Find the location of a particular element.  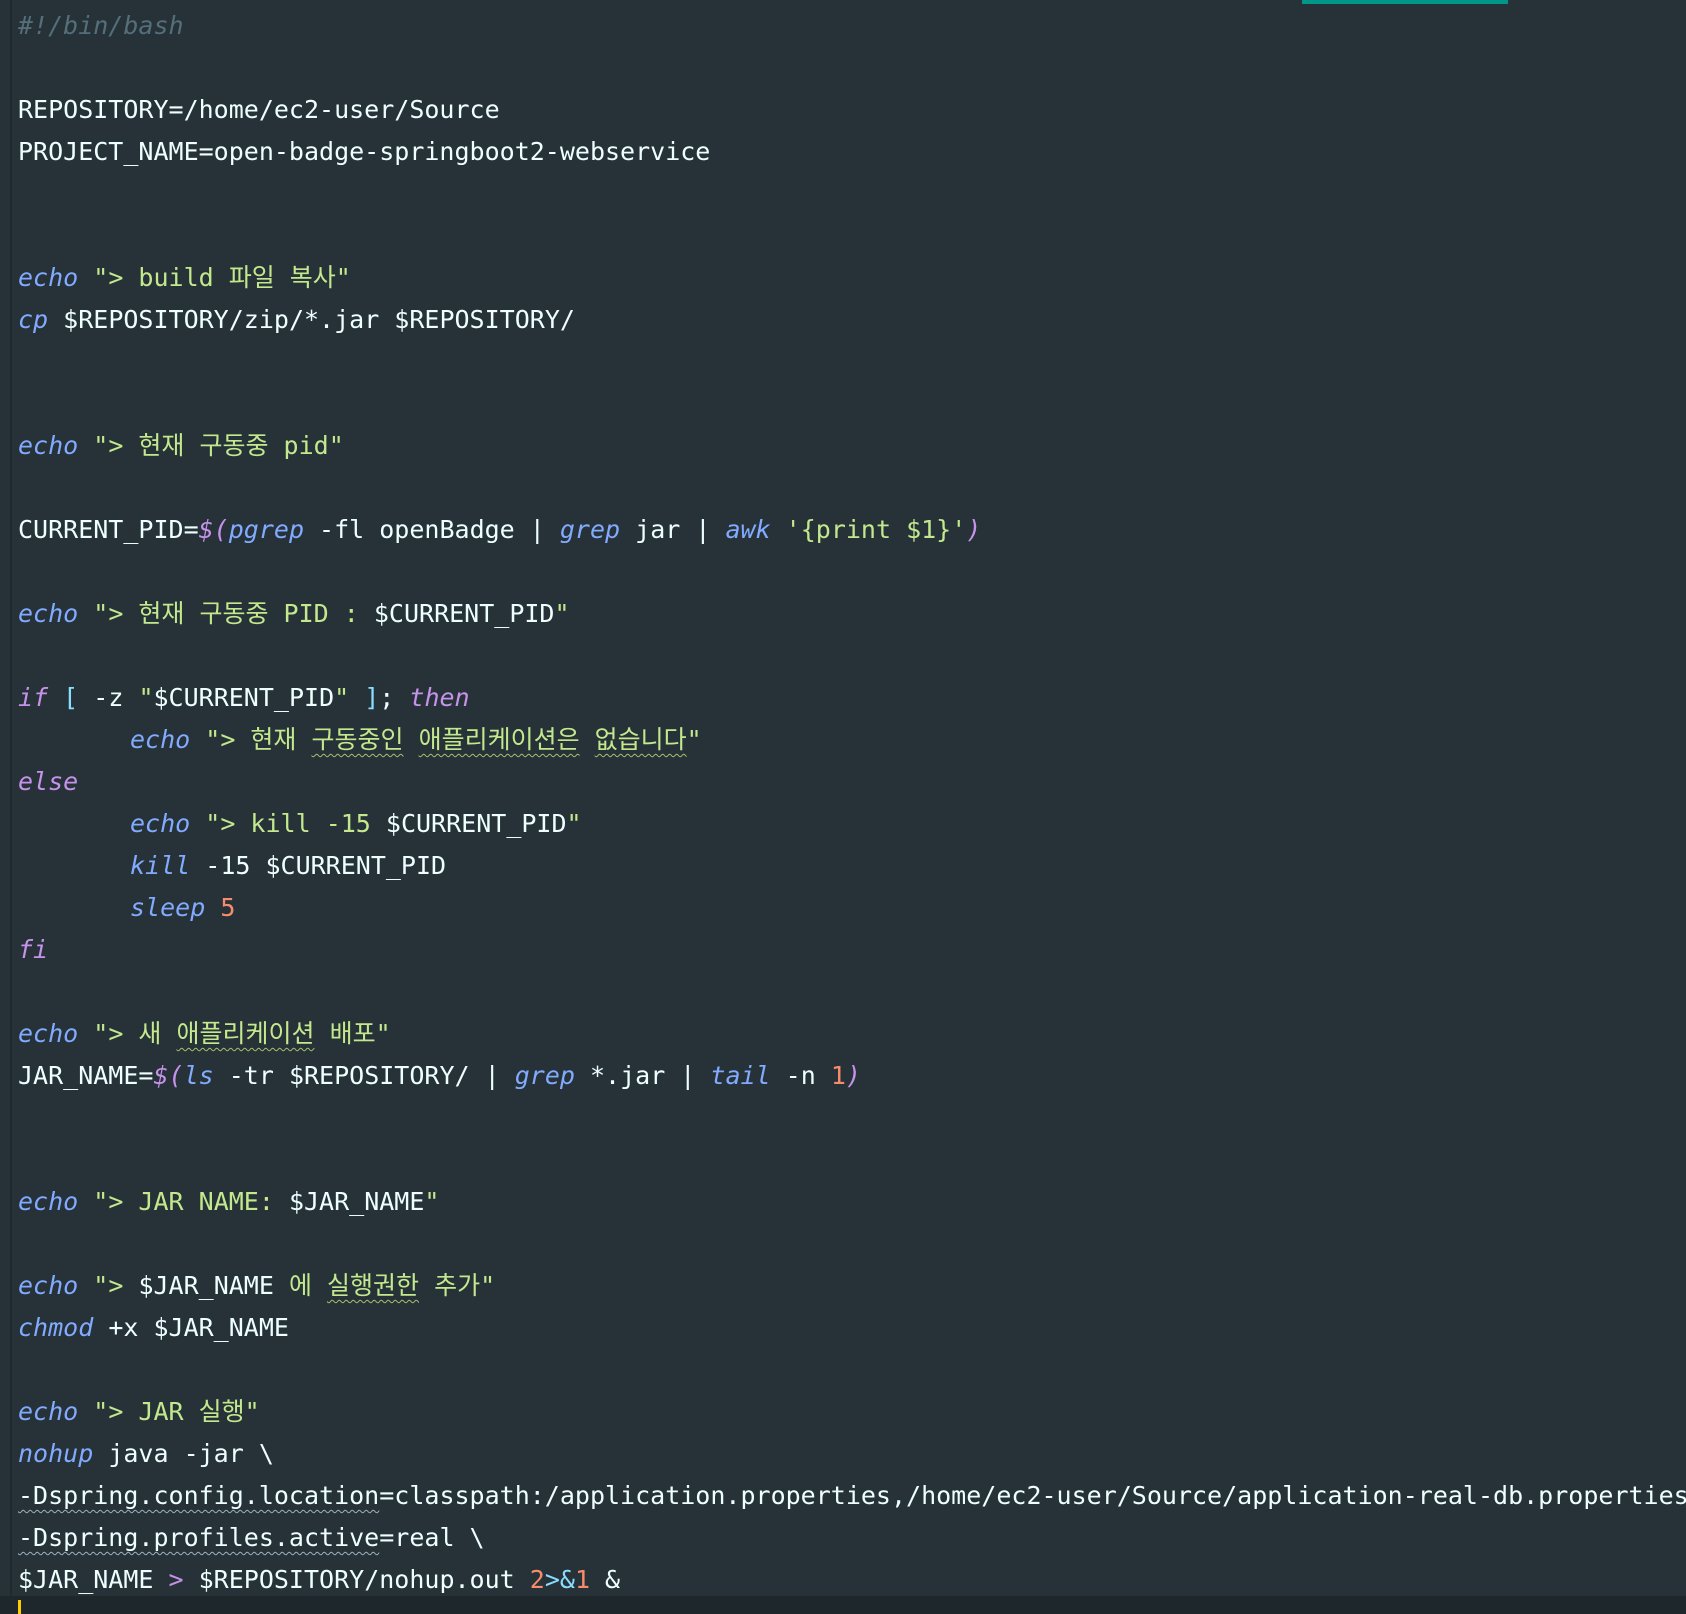

code-line-25: echo "> 새 애플리케이션 배포" is located at coordinates (852, 1034).